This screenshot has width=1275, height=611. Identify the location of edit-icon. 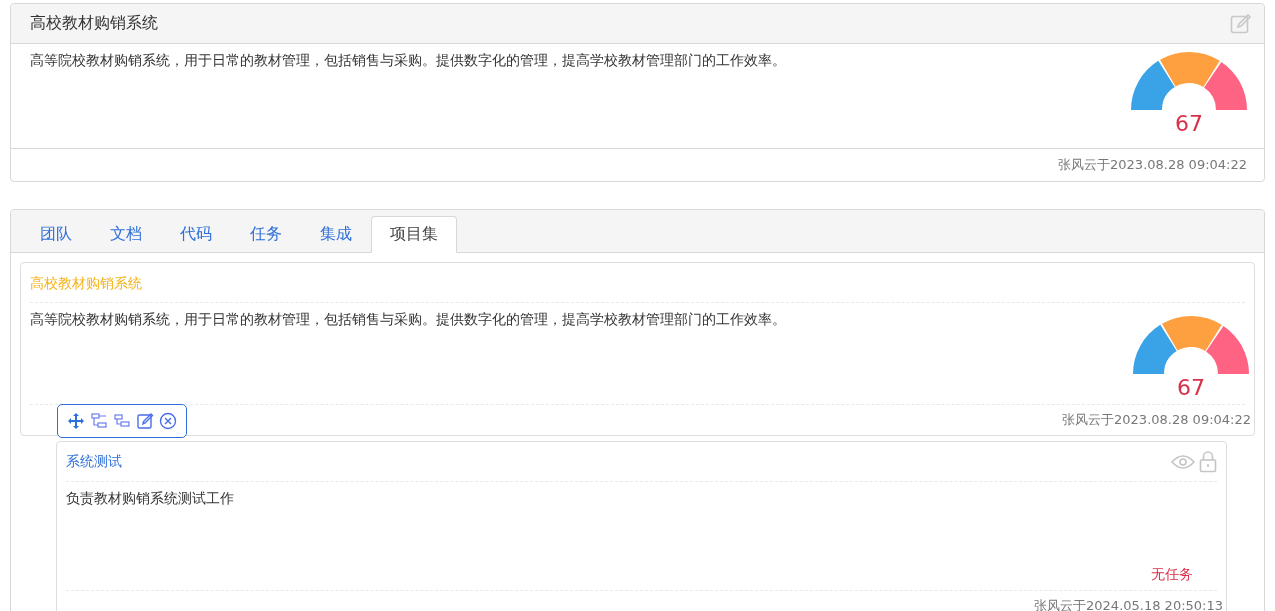
(145, 421).